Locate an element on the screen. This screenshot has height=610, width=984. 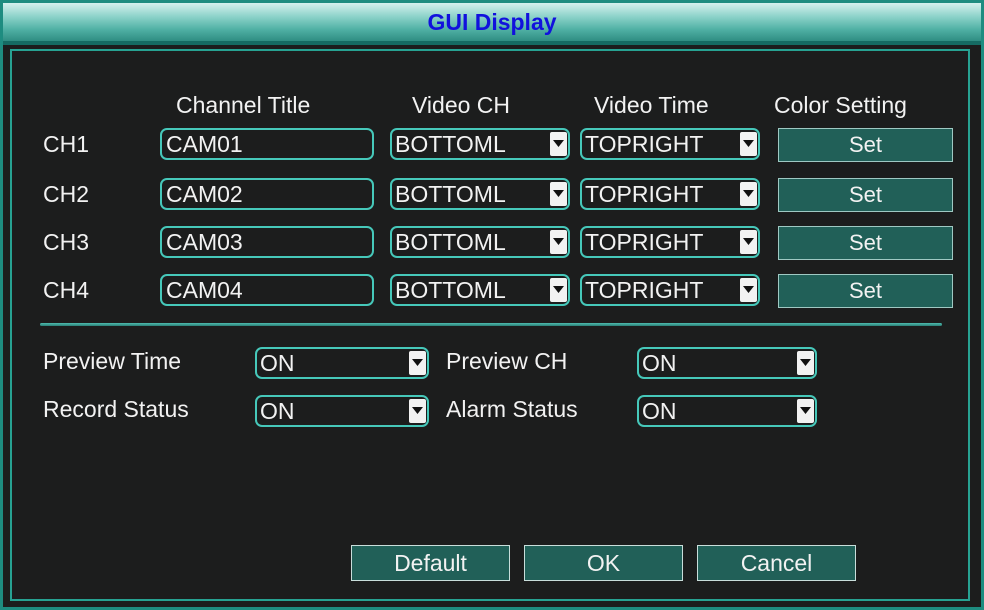
title-bar: GUI Display is located at coordinates (492, 22).